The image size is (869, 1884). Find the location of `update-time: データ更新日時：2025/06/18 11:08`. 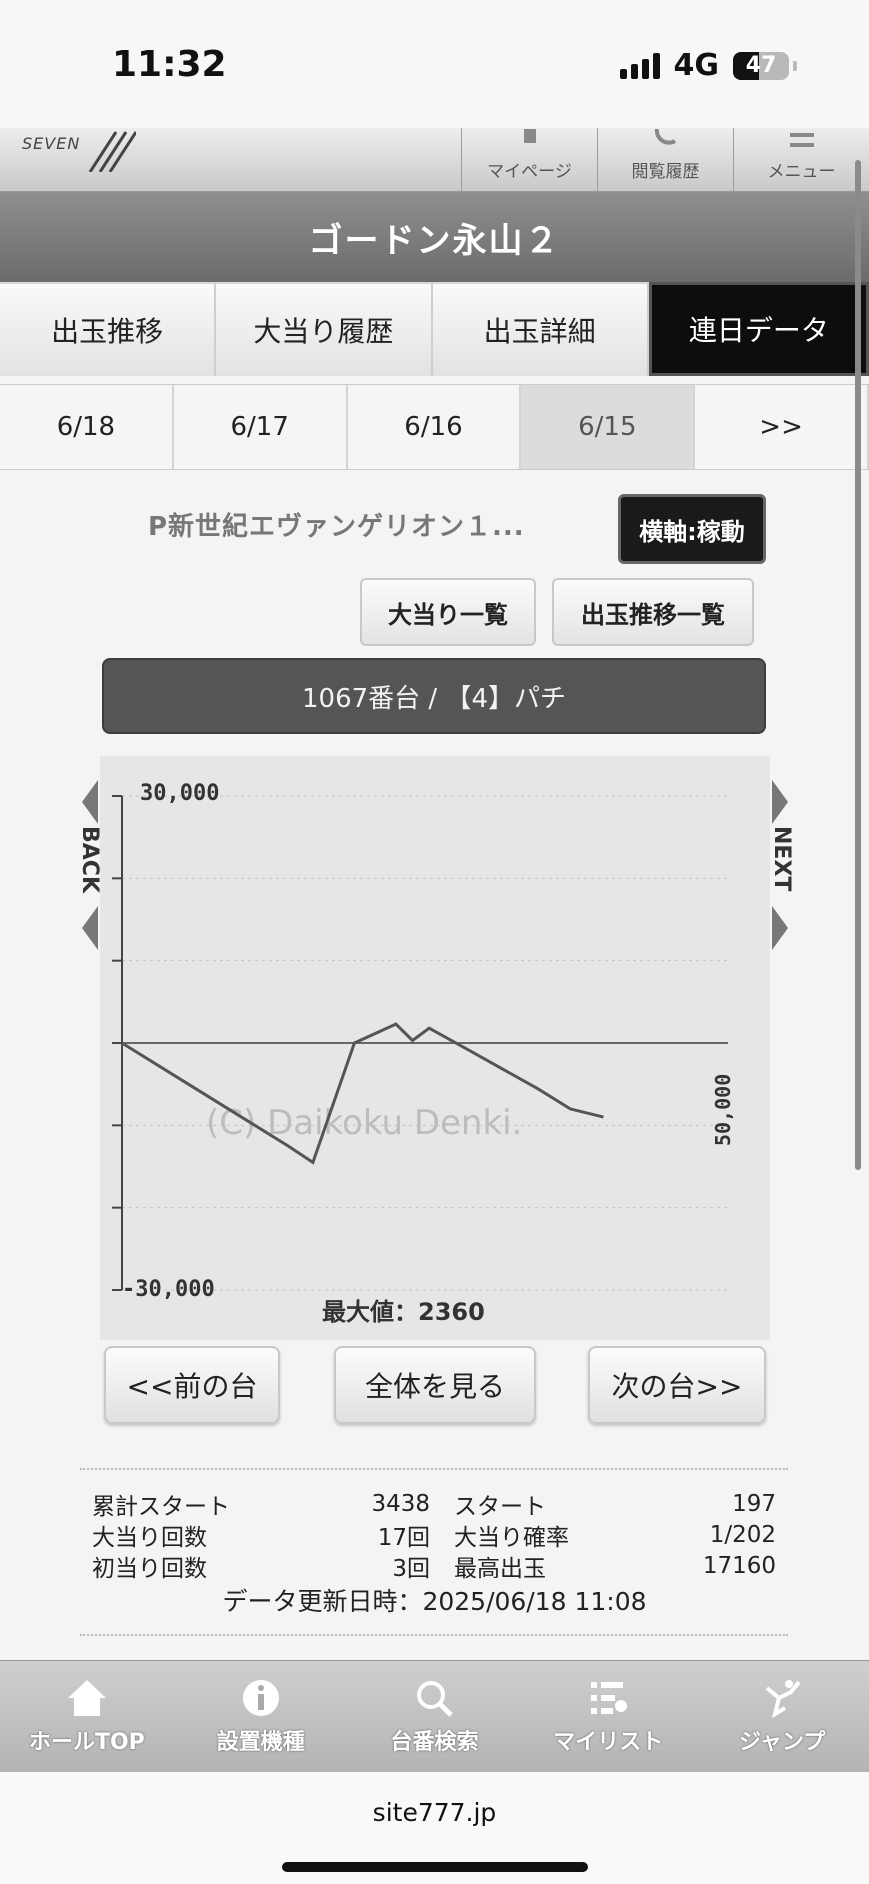

update-time: データ更新日時：2025/06/18 11:08 is located at coordinates (434, 1601).